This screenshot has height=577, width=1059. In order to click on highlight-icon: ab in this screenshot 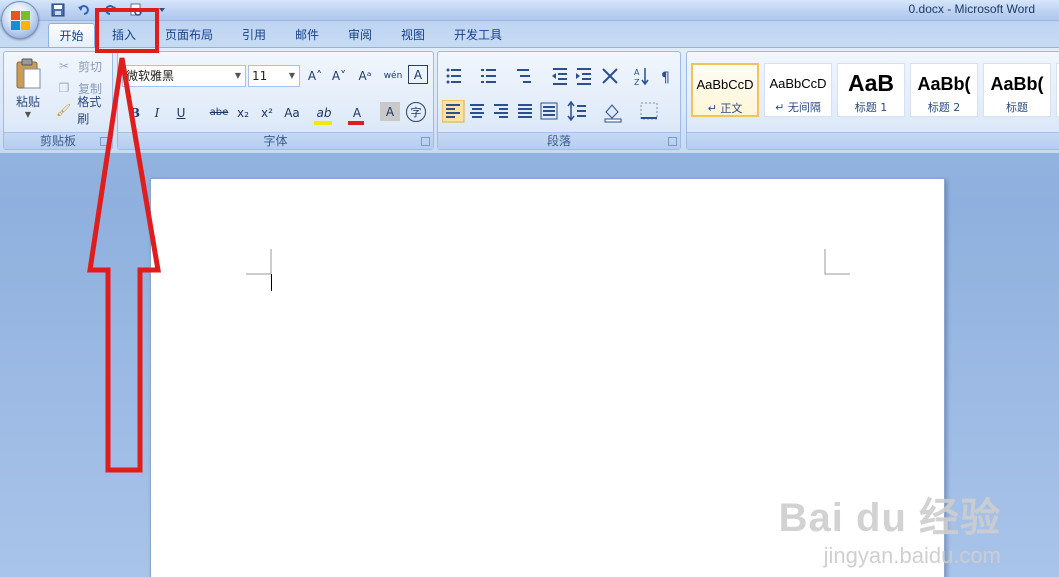, I will do `click(324, 112)`.